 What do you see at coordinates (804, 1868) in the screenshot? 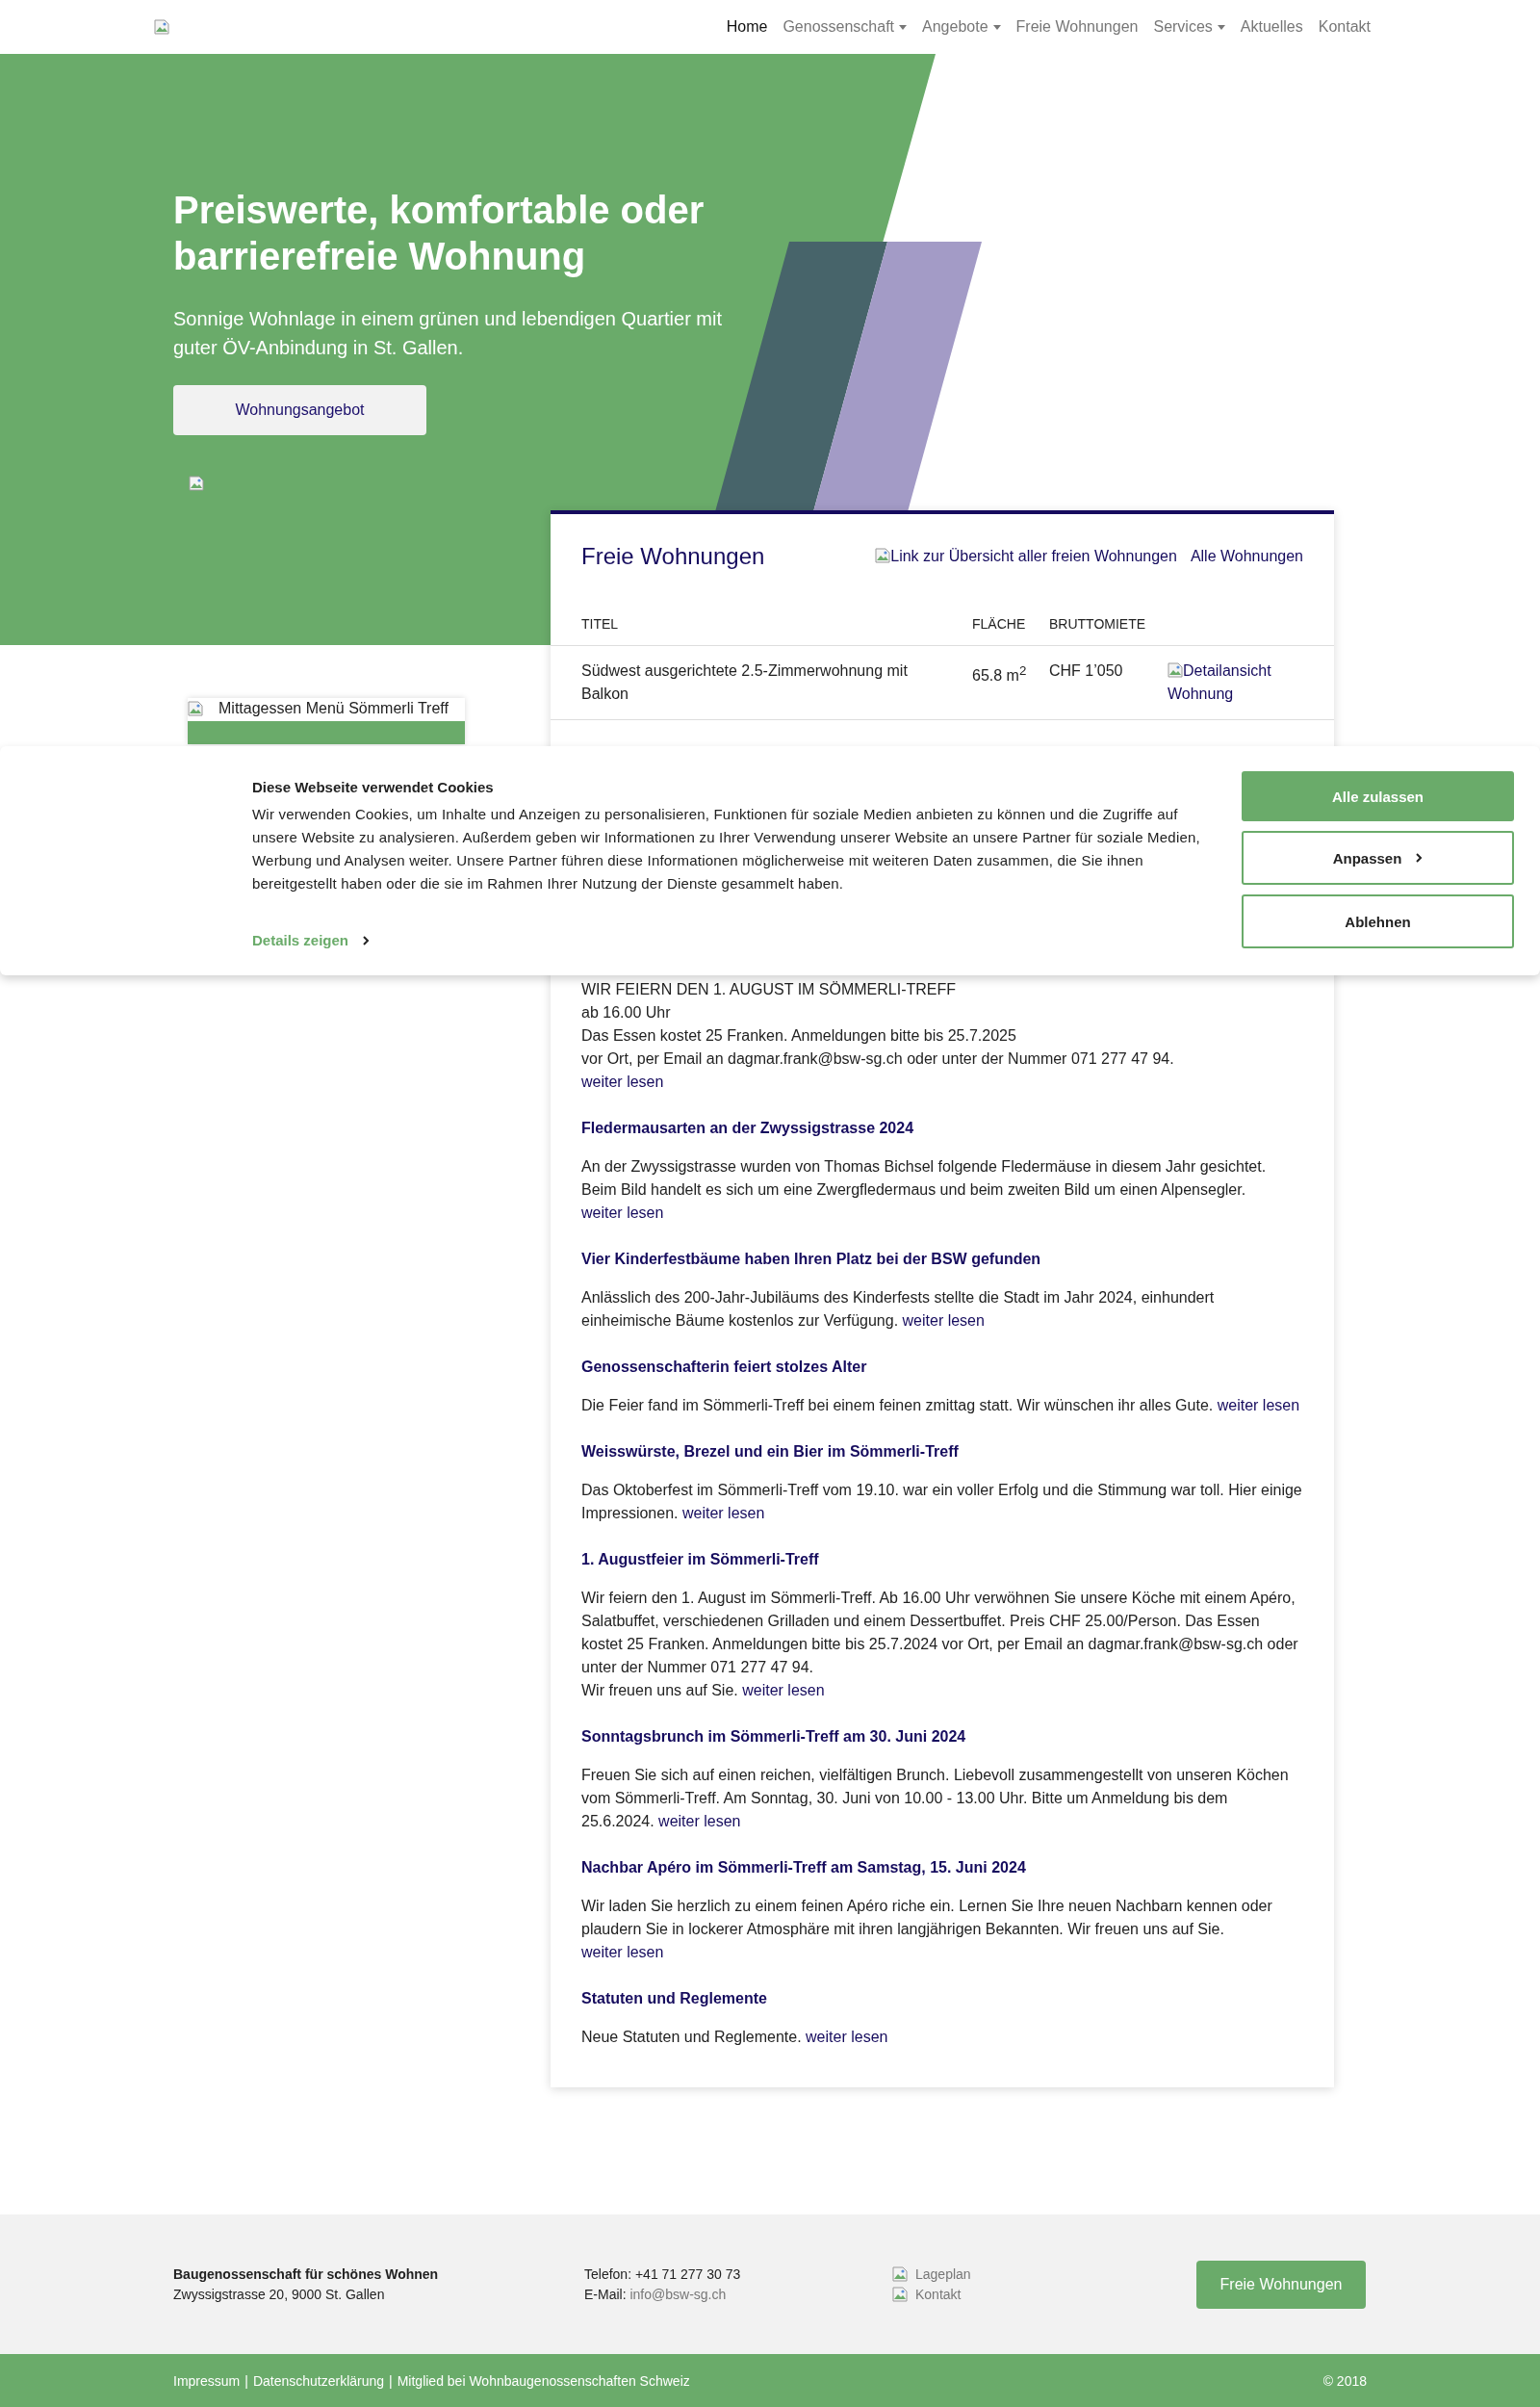
I see `news-title: Nachbar Apéro im Sömmerli-Treff am Samstag, 15. Juni 2024` at bounding box center [804, 1868].